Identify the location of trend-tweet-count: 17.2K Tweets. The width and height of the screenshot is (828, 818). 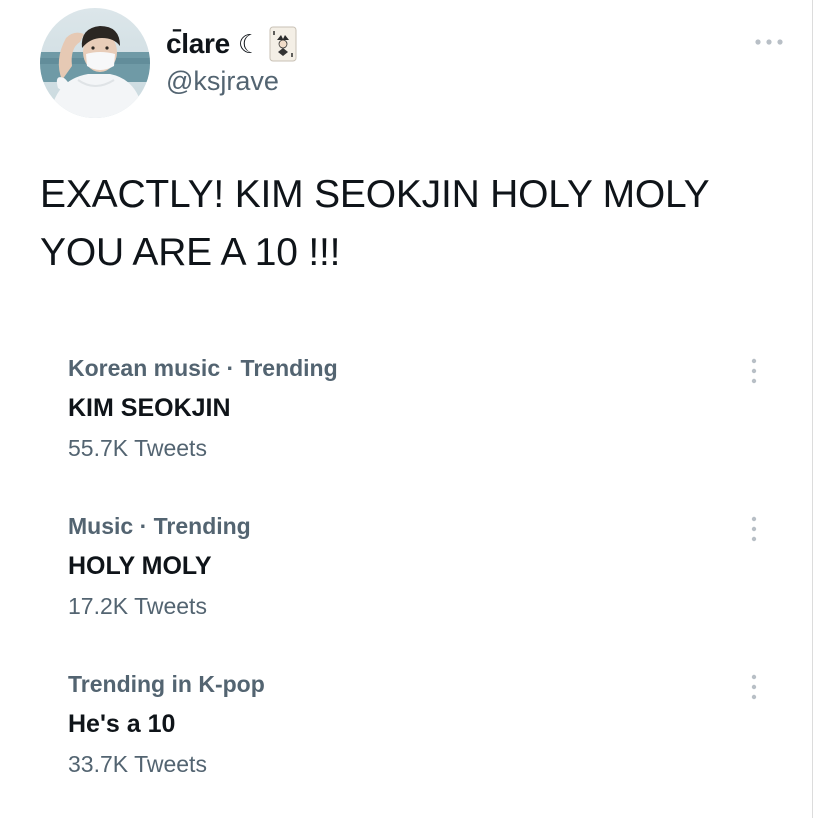
(137, 606).